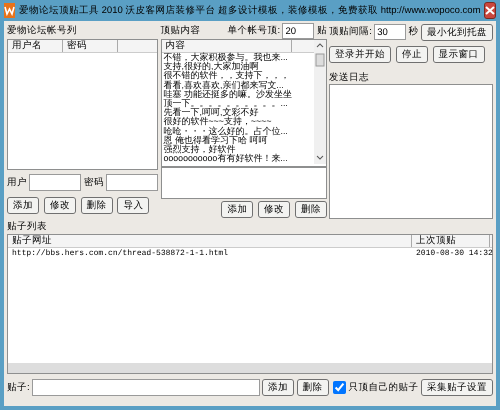 Image resolution: width=500 pixels, height=410 pixels. Describe the element at coordinates (238, 149) in the screenshot. I see `list-item: 强烈支持，好软件` at that location.